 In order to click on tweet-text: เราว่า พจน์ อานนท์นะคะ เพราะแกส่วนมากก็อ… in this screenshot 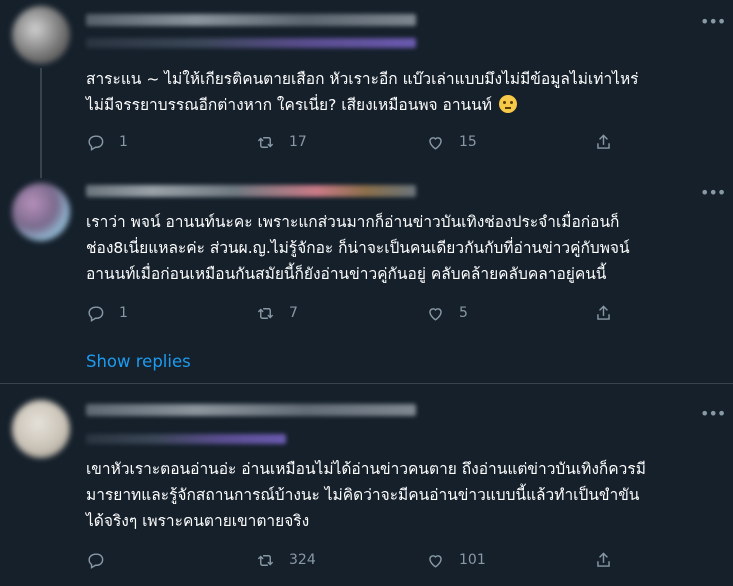, I will do `click(396, 248)`.